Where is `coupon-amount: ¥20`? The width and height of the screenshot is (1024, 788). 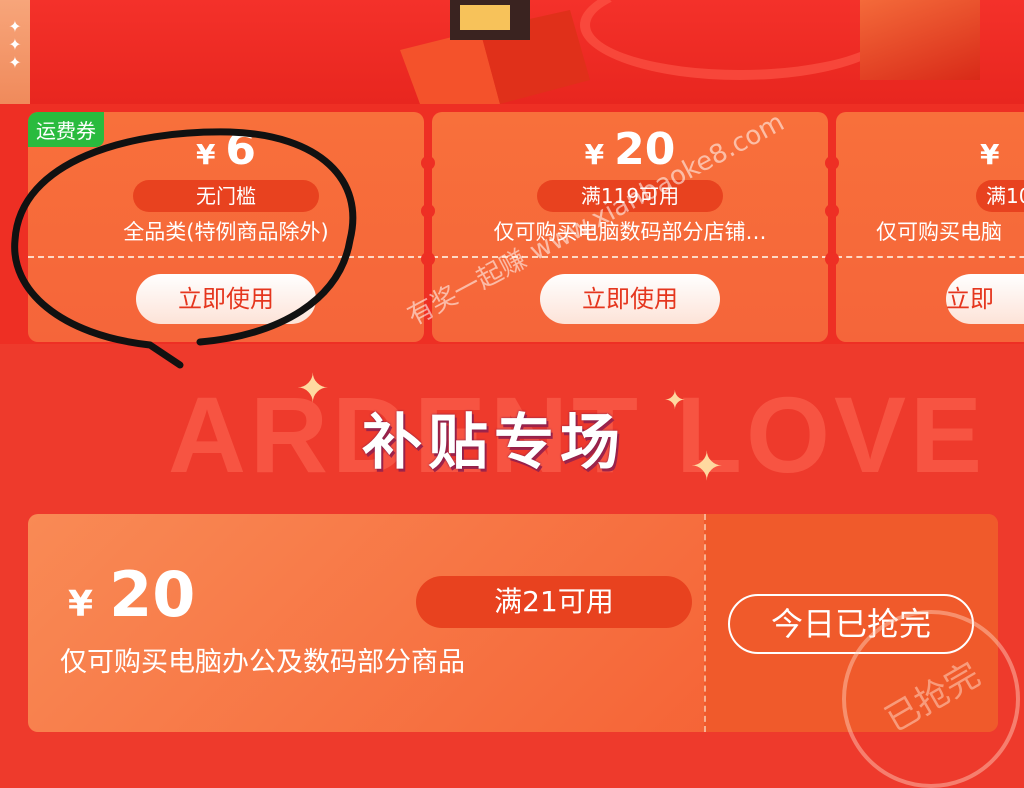 coupon-amount: ¥20 is located at coordinates (131, 594).